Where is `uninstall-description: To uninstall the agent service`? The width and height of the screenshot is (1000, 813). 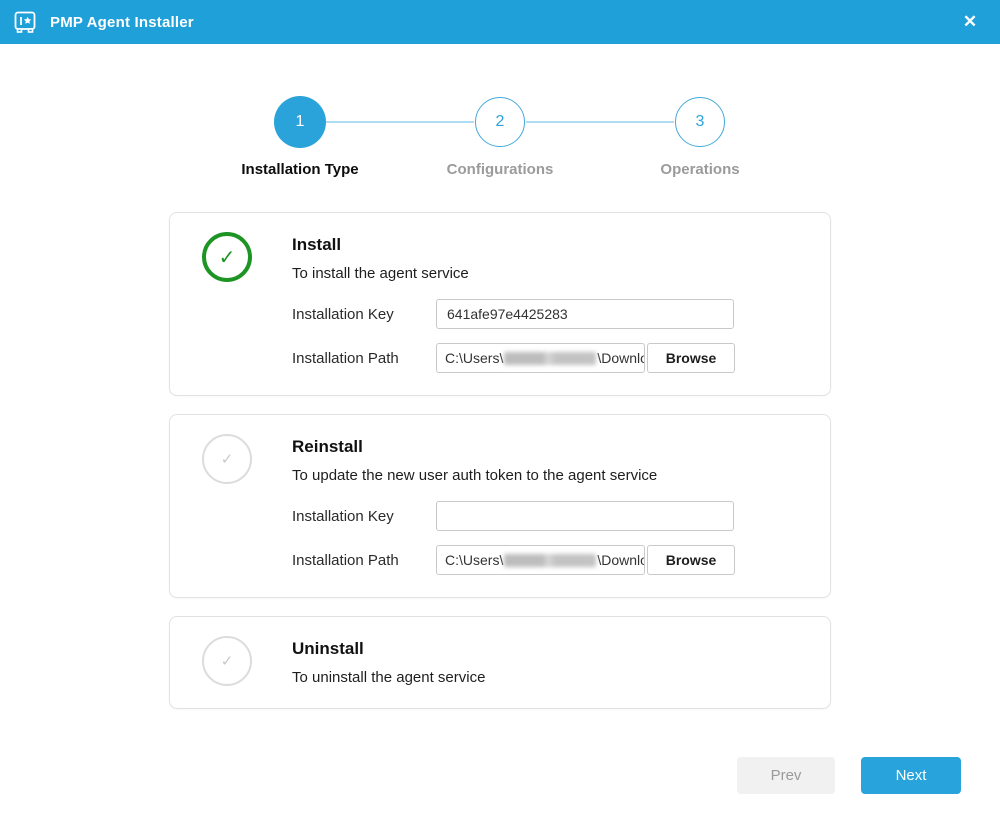
uninstall-description: To uninstall the agent service is located at coordinates (389, 677).